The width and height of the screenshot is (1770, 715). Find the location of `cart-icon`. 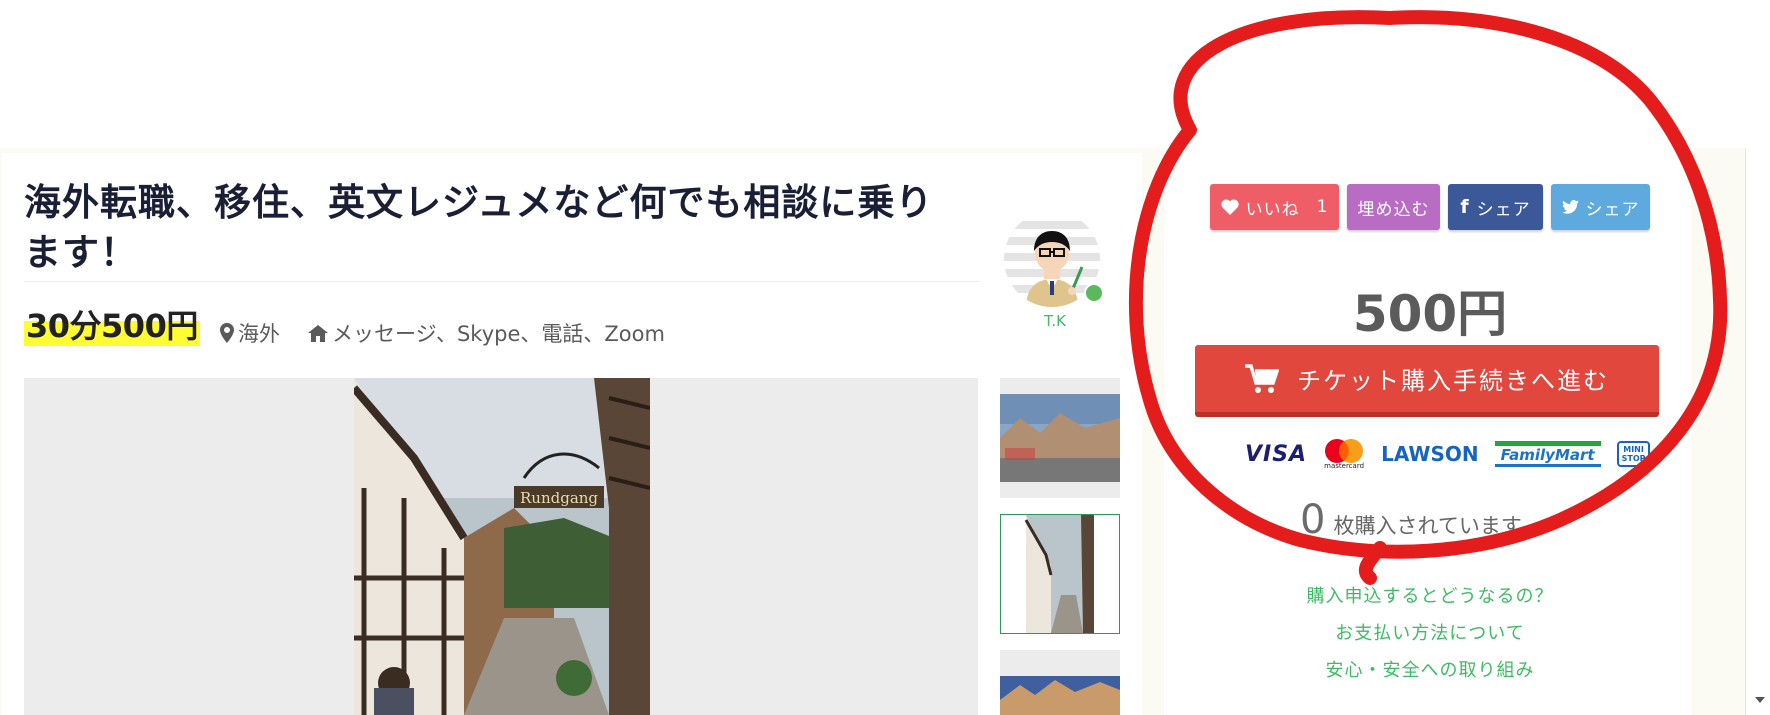

cart-icon is located at coordinates (1262, 378).